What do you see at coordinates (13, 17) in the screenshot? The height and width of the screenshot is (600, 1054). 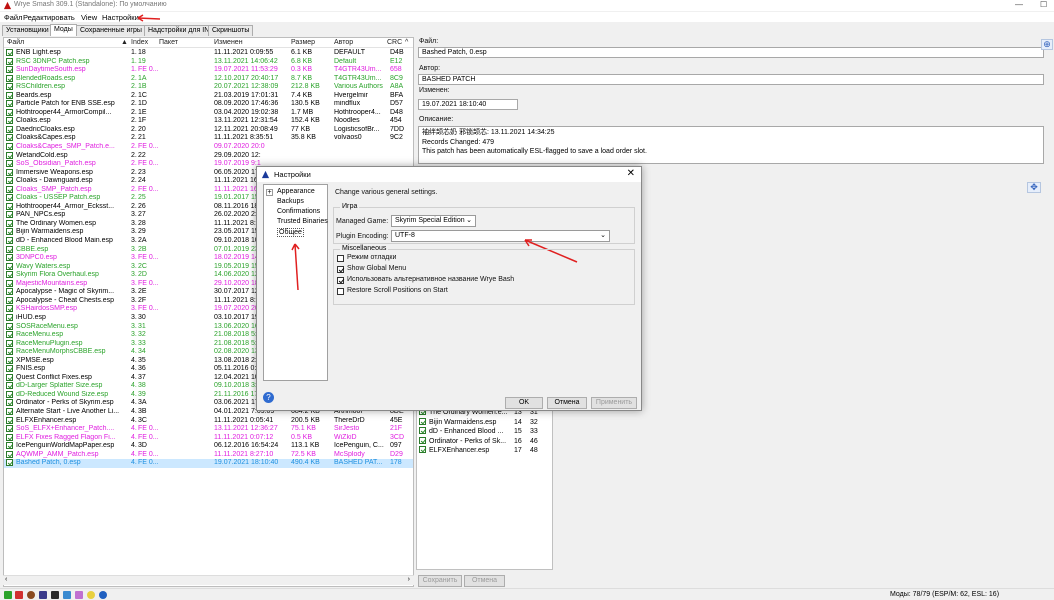 I see `menu-file: Файл` at bounding box center [13, 17].